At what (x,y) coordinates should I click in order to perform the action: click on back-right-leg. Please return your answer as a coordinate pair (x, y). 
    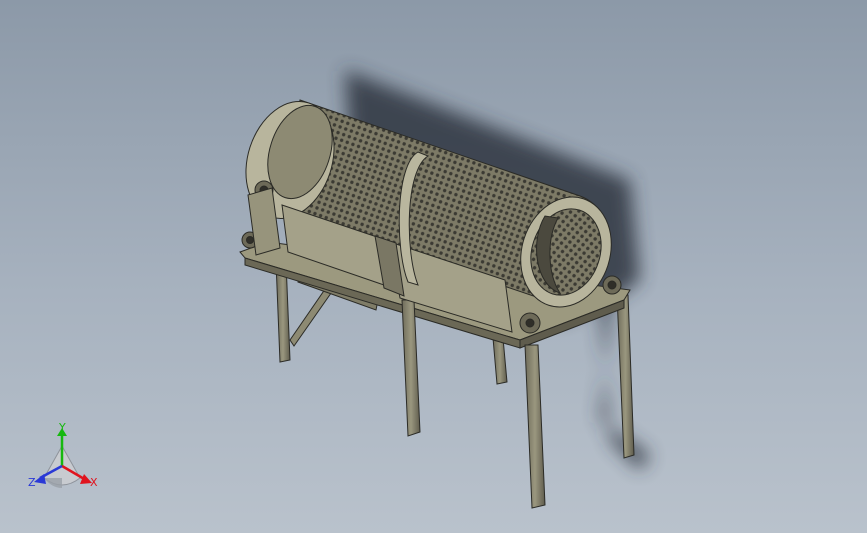
    Looking at the image, I should click on (625, 376).